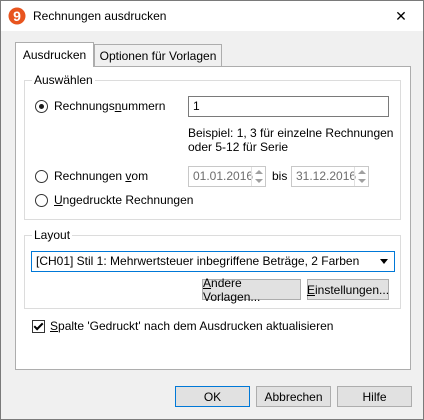 The height and width of the screenshot is (420, 424). What do you see at coordinates (101, 176) in the screenshot?
I see `radio-invoices-from-label: Rechnungen vom` at bounding box center [101, 176].